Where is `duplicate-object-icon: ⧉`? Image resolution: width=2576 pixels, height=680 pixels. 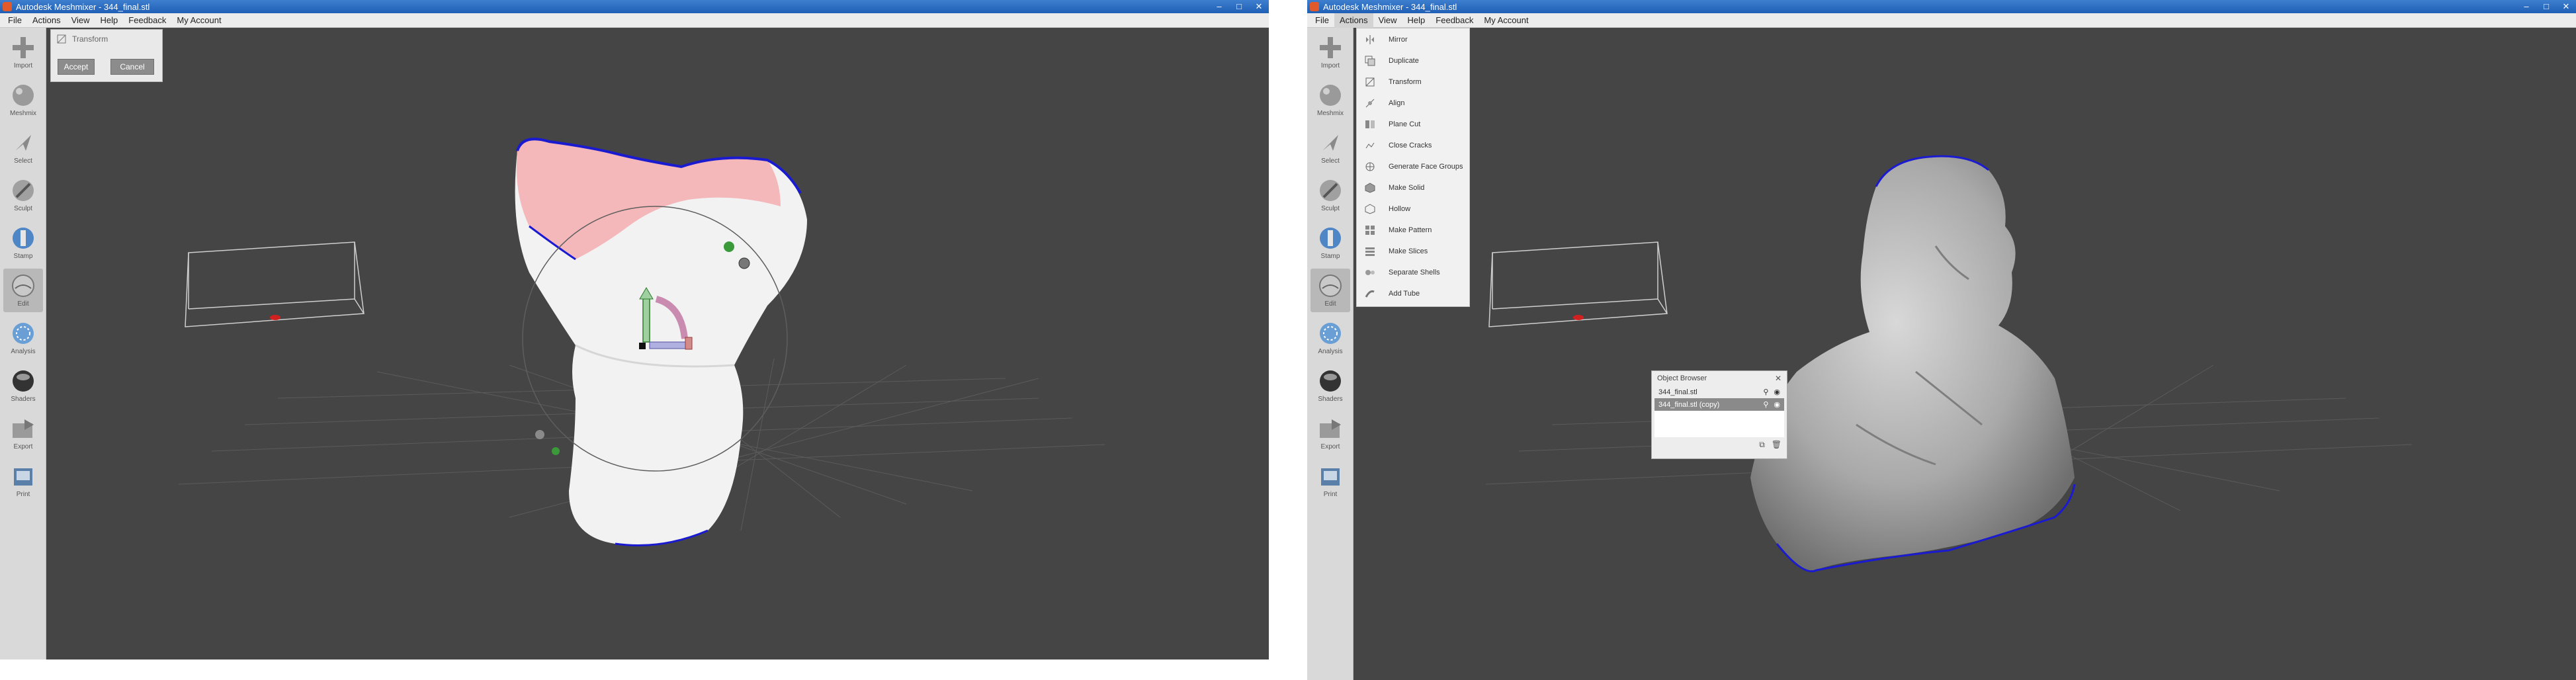
duplicate-object-icon: ⧉ is located at coordinates (1762, 445).